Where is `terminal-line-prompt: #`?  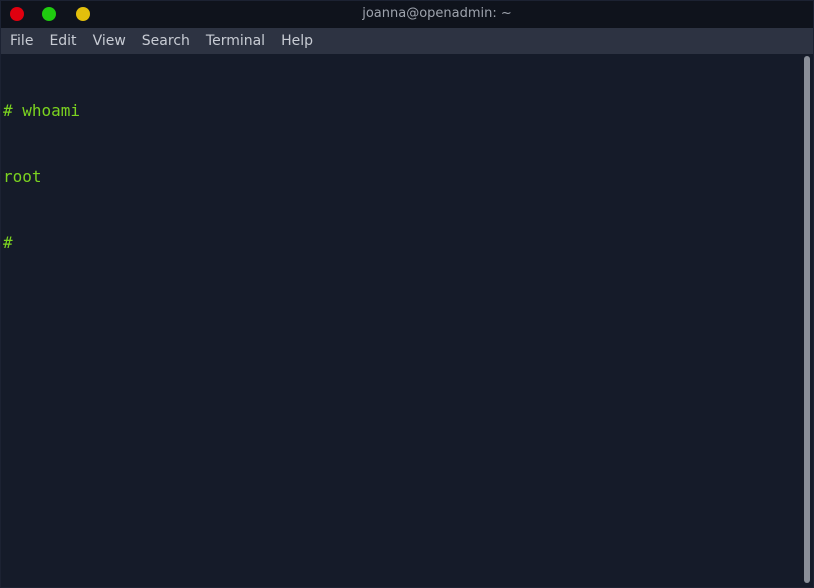 terminal-line-prompt: # is located at coordinates (8, 242).